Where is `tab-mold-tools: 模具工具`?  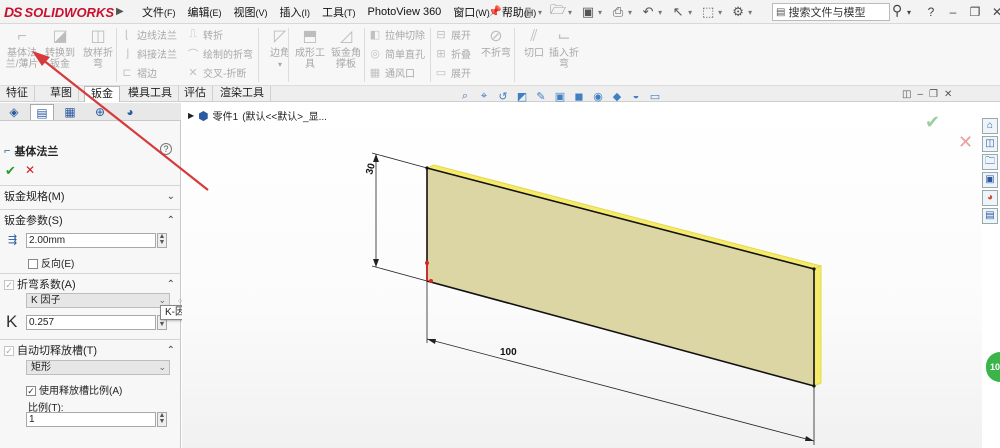 tab-mold-tools: 模具工具 is located at coordinates (150, 94).